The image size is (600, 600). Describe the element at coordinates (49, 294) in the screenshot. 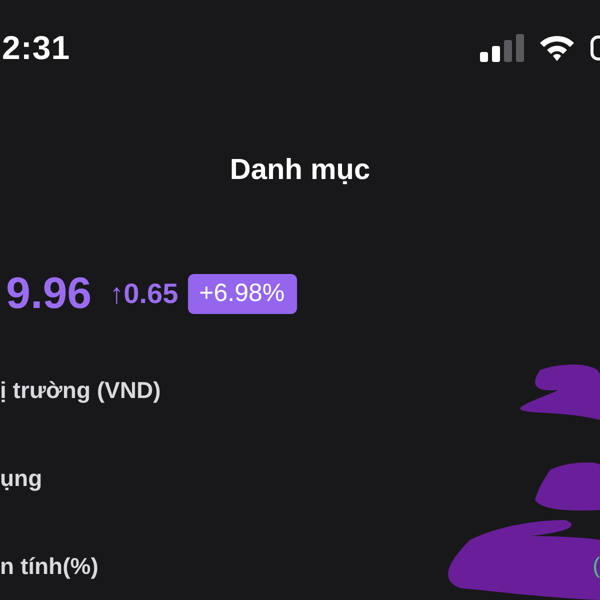

I see `portfolio-value: 9.96` at that location.